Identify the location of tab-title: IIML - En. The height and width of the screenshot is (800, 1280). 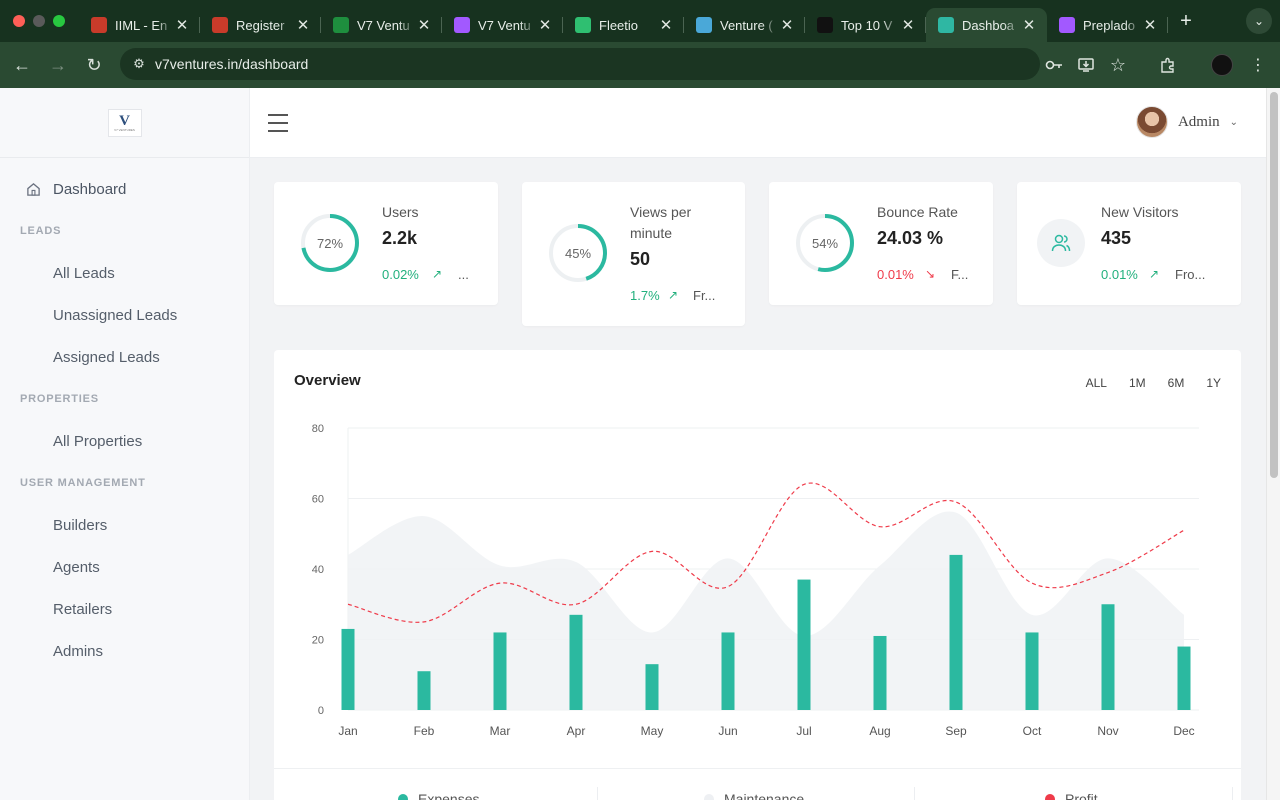
(141, 25).